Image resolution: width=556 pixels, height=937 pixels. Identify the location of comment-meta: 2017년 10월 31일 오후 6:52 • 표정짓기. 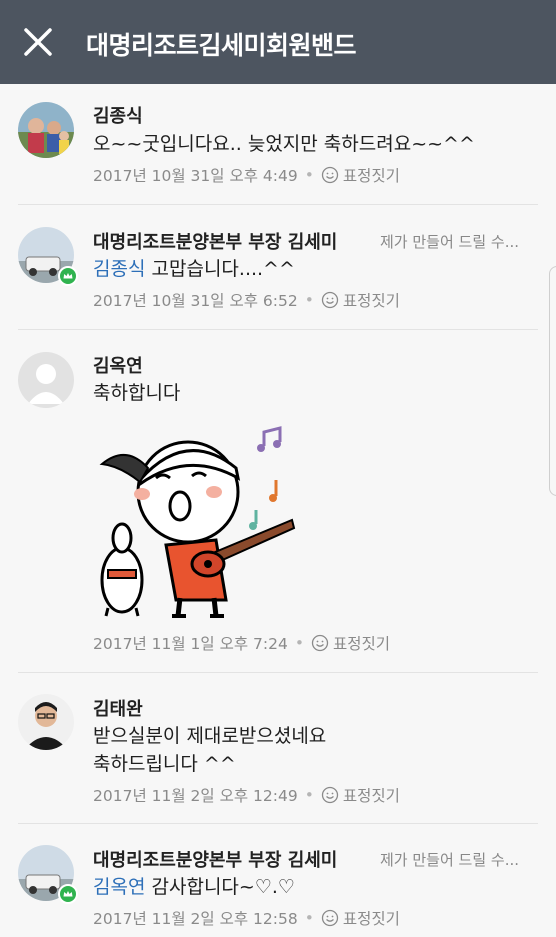
(246, 300).